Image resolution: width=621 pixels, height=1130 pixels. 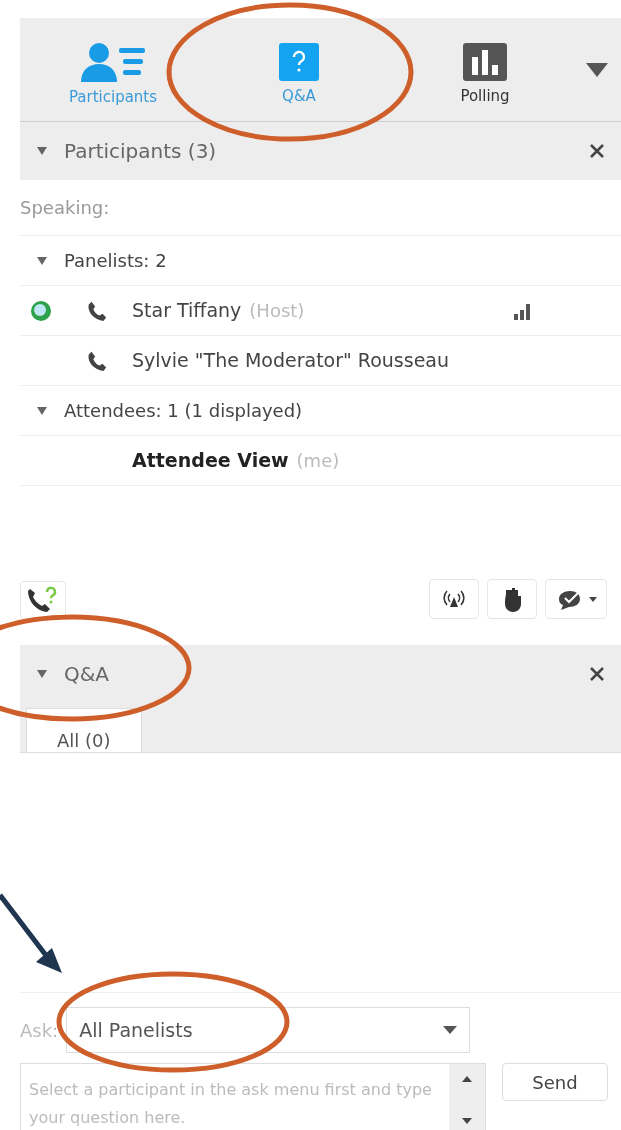 What do you see at coordinates (43, 600) in the screenshot?
I see `call-question-button` at bounding box center [43, 600].